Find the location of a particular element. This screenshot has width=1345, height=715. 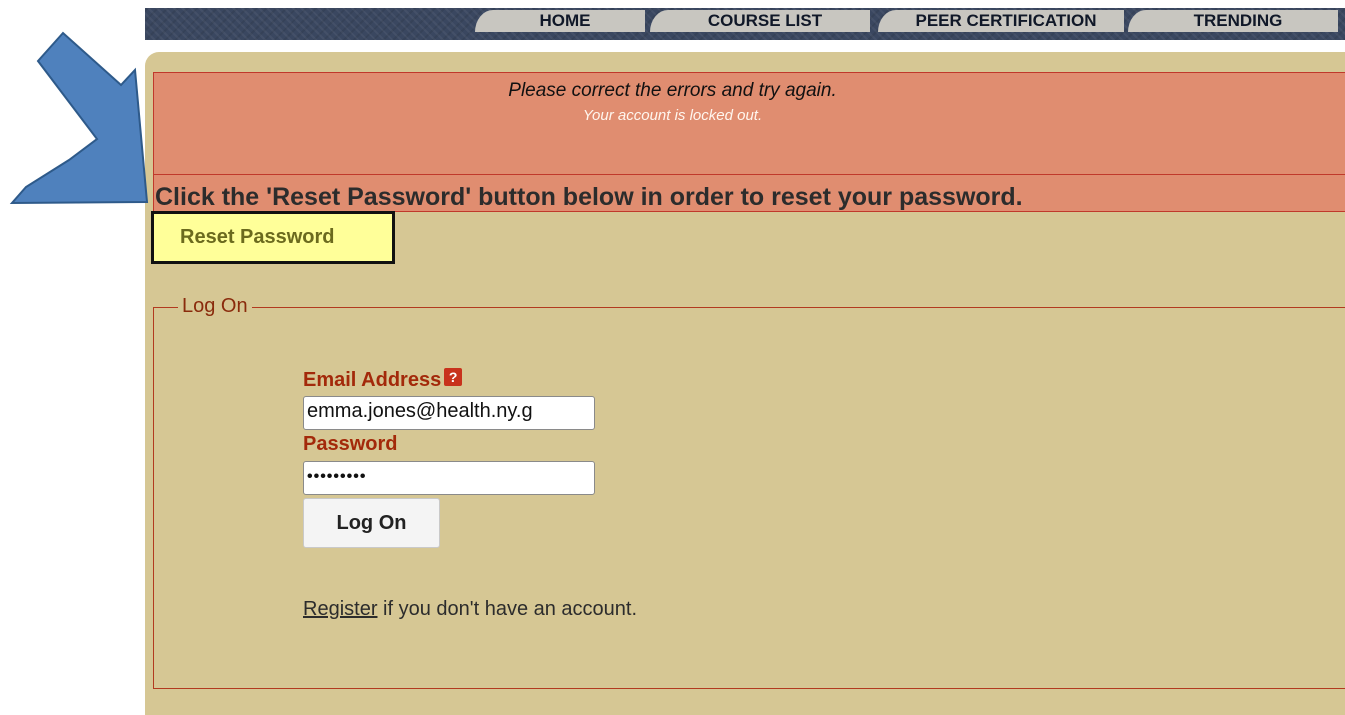

tab-trending: TRENDING is located at coordinates (1233, 21).